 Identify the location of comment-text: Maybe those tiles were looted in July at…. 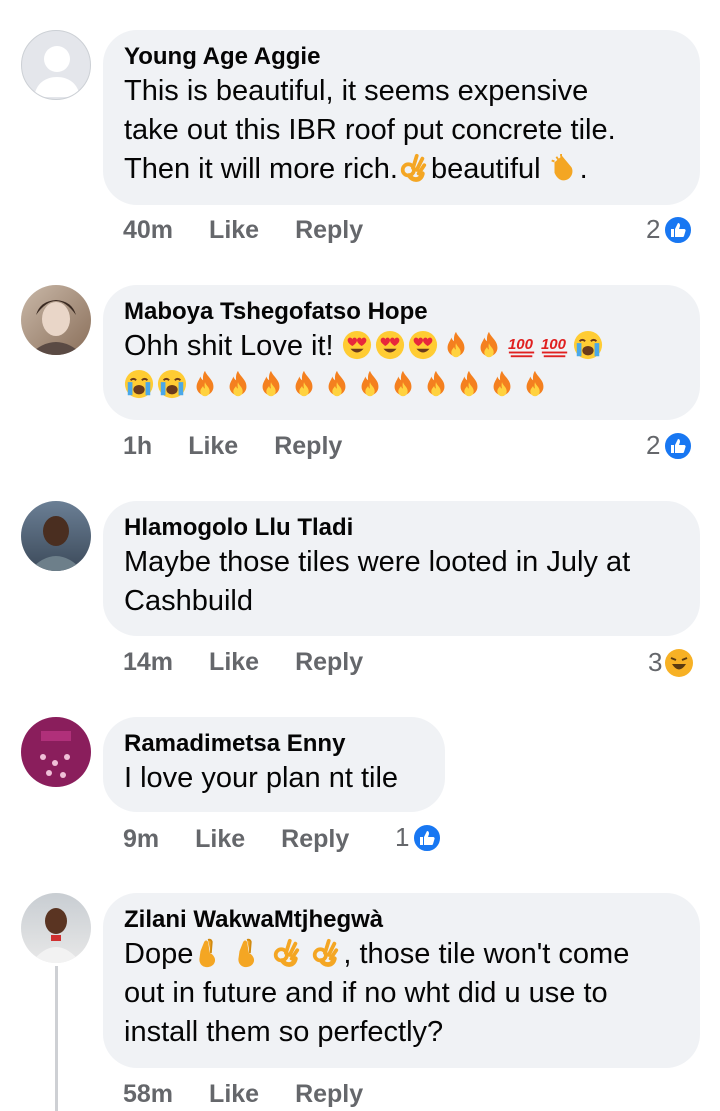
(400, 582).